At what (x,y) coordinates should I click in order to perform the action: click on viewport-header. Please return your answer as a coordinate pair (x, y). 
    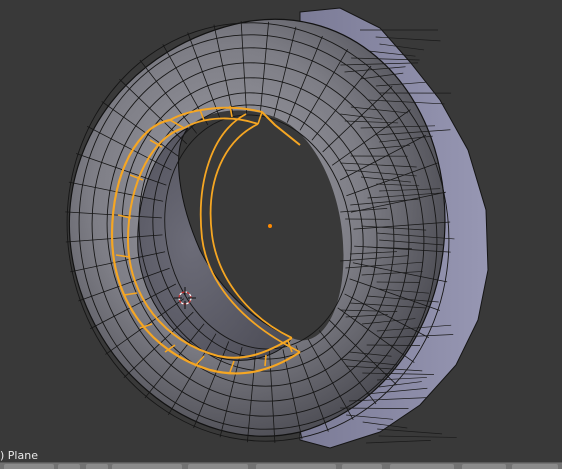
    Looking at the image, I should click on (281, 465).